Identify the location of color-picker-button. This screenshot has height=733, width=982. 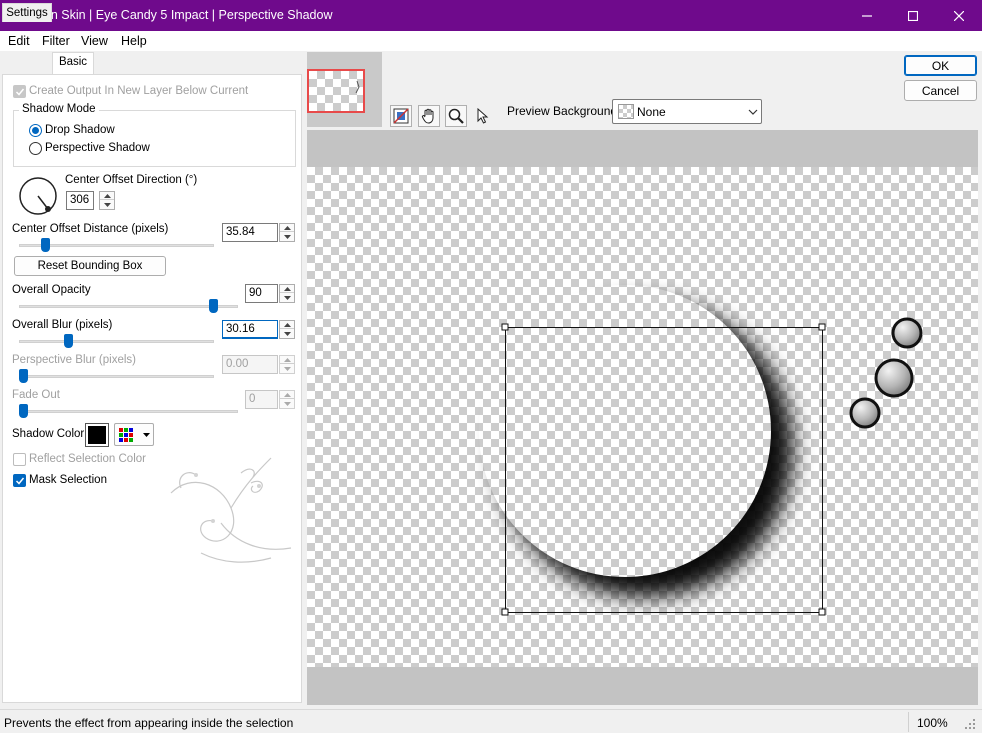
(134, 434).